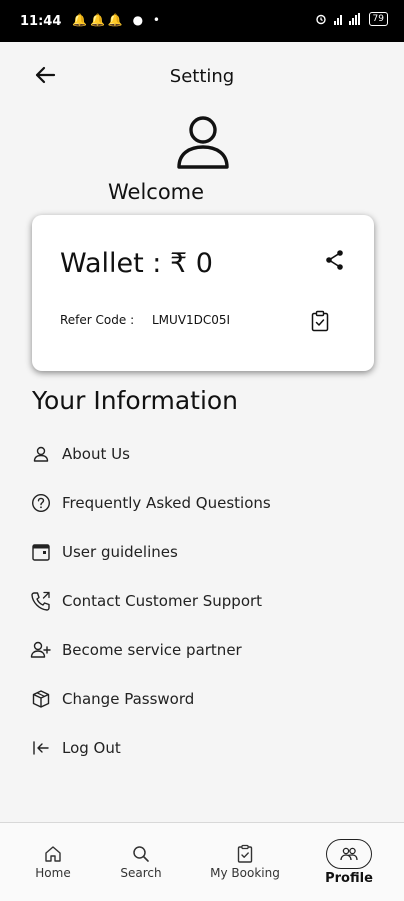  Describe the element at coordinates (96, 454) in the screenshot. I see `menu-label: About Us` at that location.